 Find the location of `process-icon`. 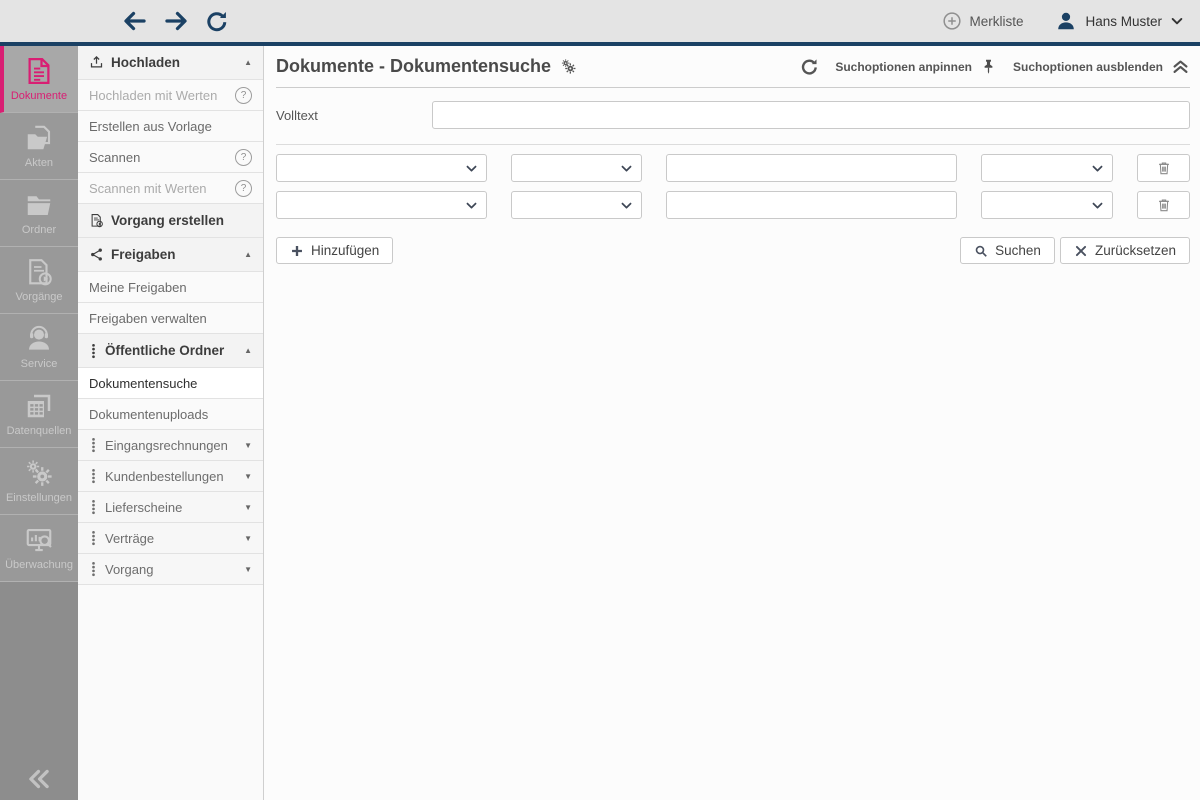

process-icon is located at coordinates (96, 220).